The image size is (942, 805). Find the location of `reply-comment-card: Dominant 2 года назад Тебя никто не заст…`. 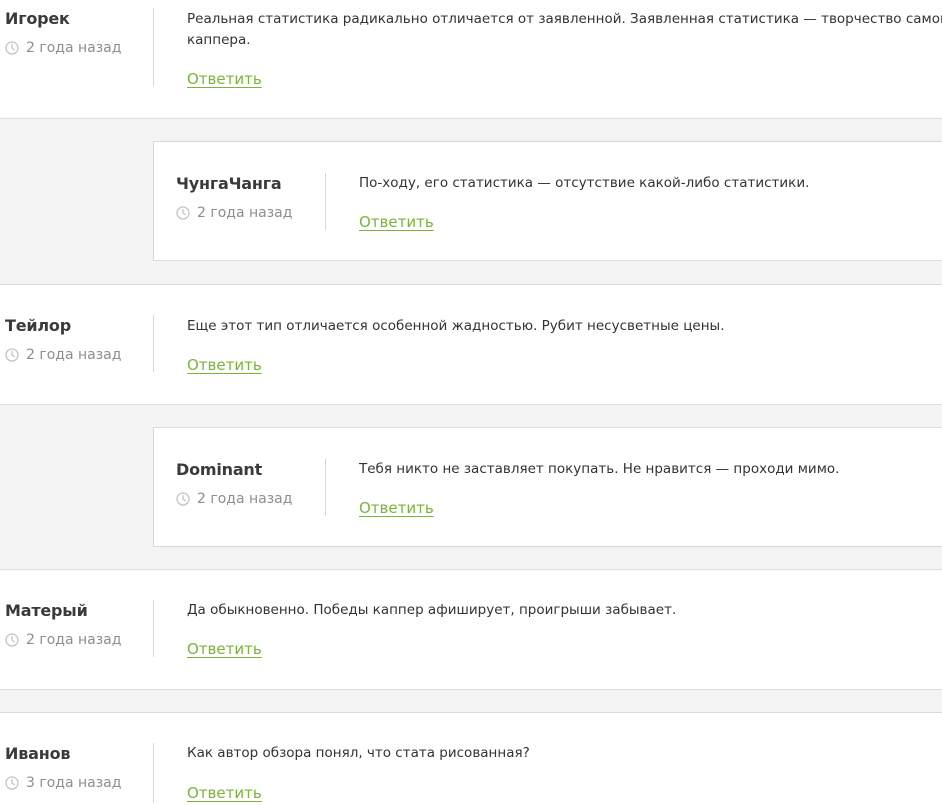

reply-comment-card: Dominant 2 года назад Тебя никто не заст… is located at coordinates (547, 487).